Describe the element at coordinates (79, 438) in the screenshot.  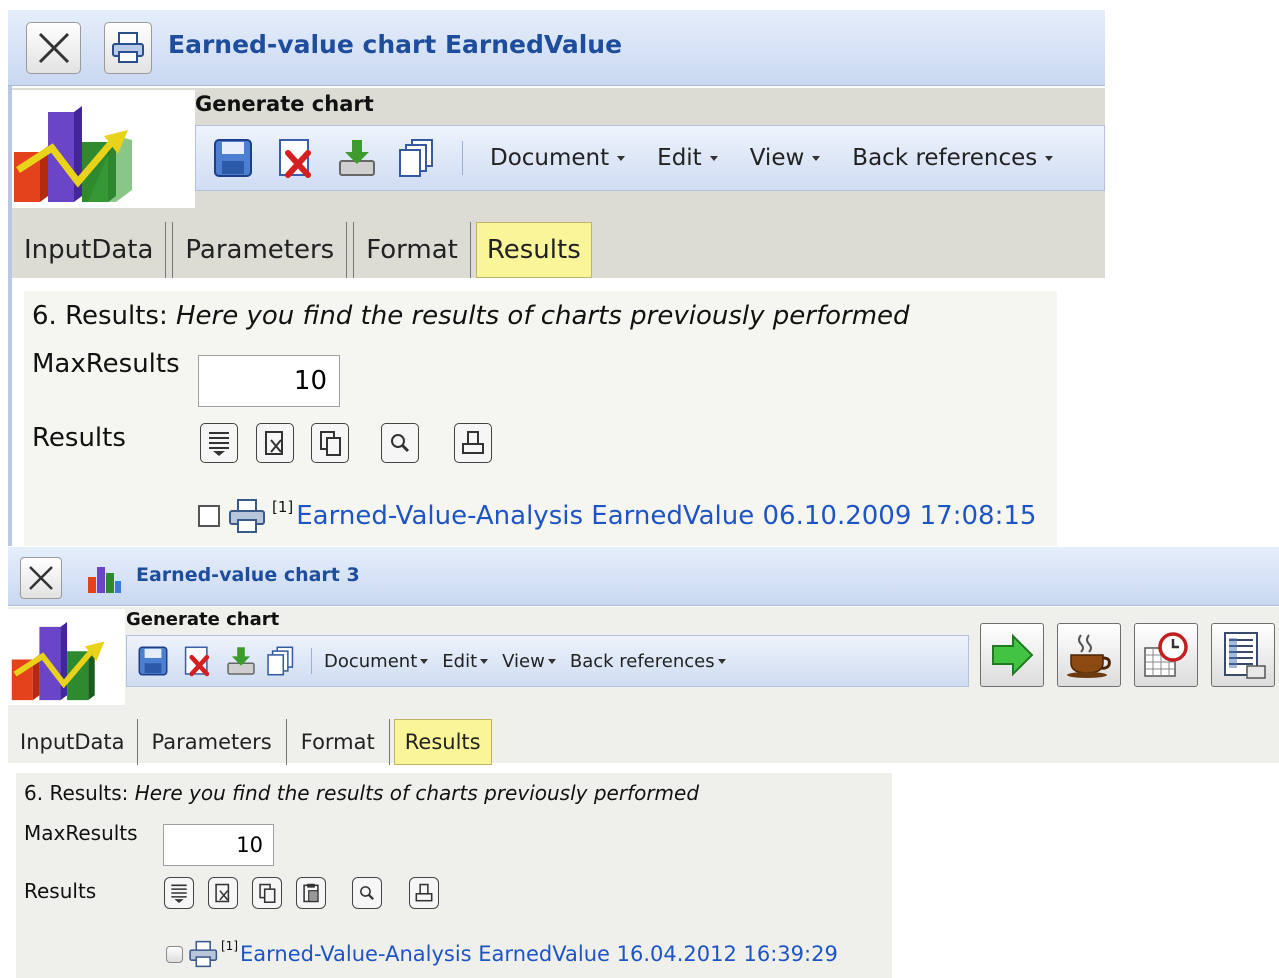
I see `results-label: Results` at that location.